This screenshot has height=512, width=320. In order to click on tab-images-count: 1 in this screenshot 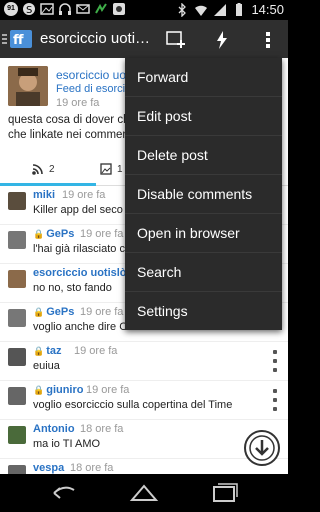, I will do `click(120, 169)`.